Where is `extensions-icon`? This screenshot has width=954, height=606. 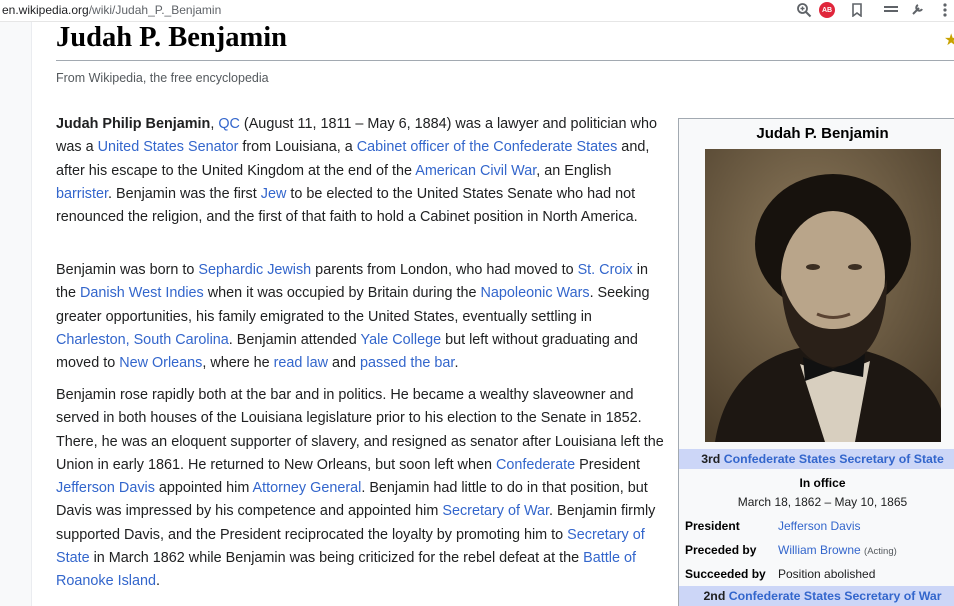
extensions-icon is located at coordinates (917, 10).